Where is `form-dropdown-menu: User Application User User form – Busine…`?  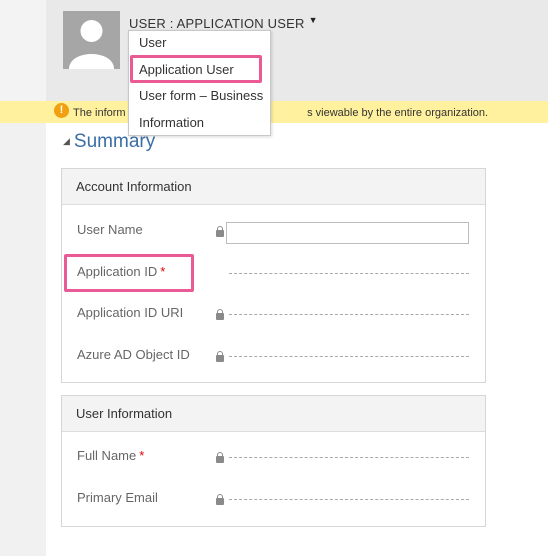
form-dropdown-menu: User Application User User form – Busine… is located at coordinates (199, 83).